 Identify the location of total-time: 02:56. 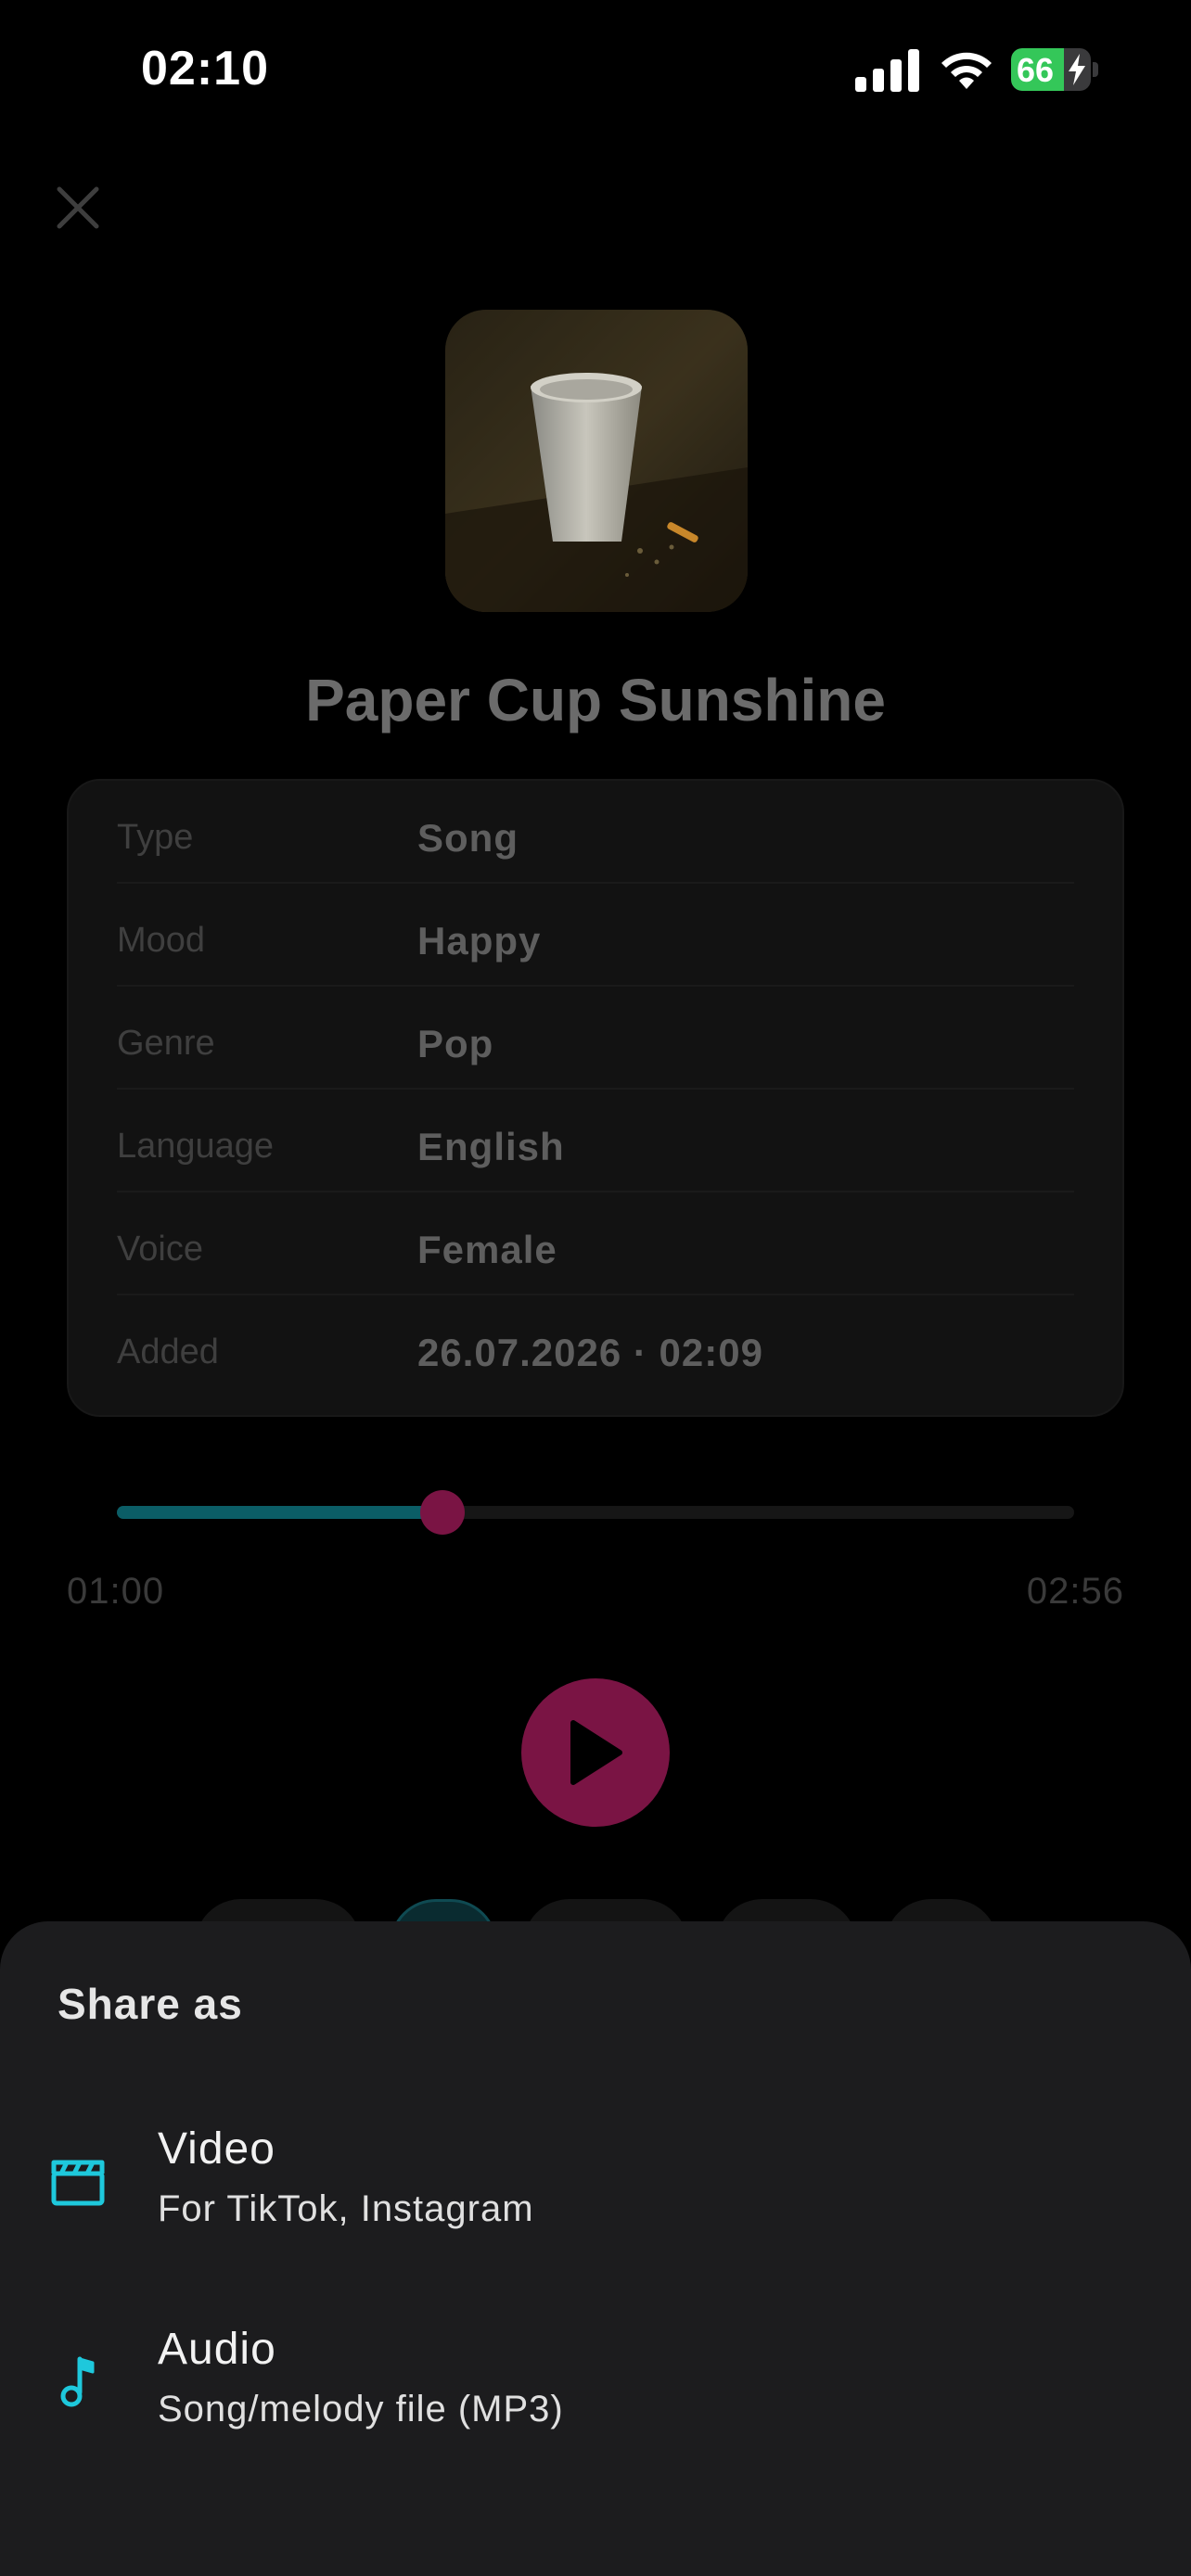
(1075, 1592).